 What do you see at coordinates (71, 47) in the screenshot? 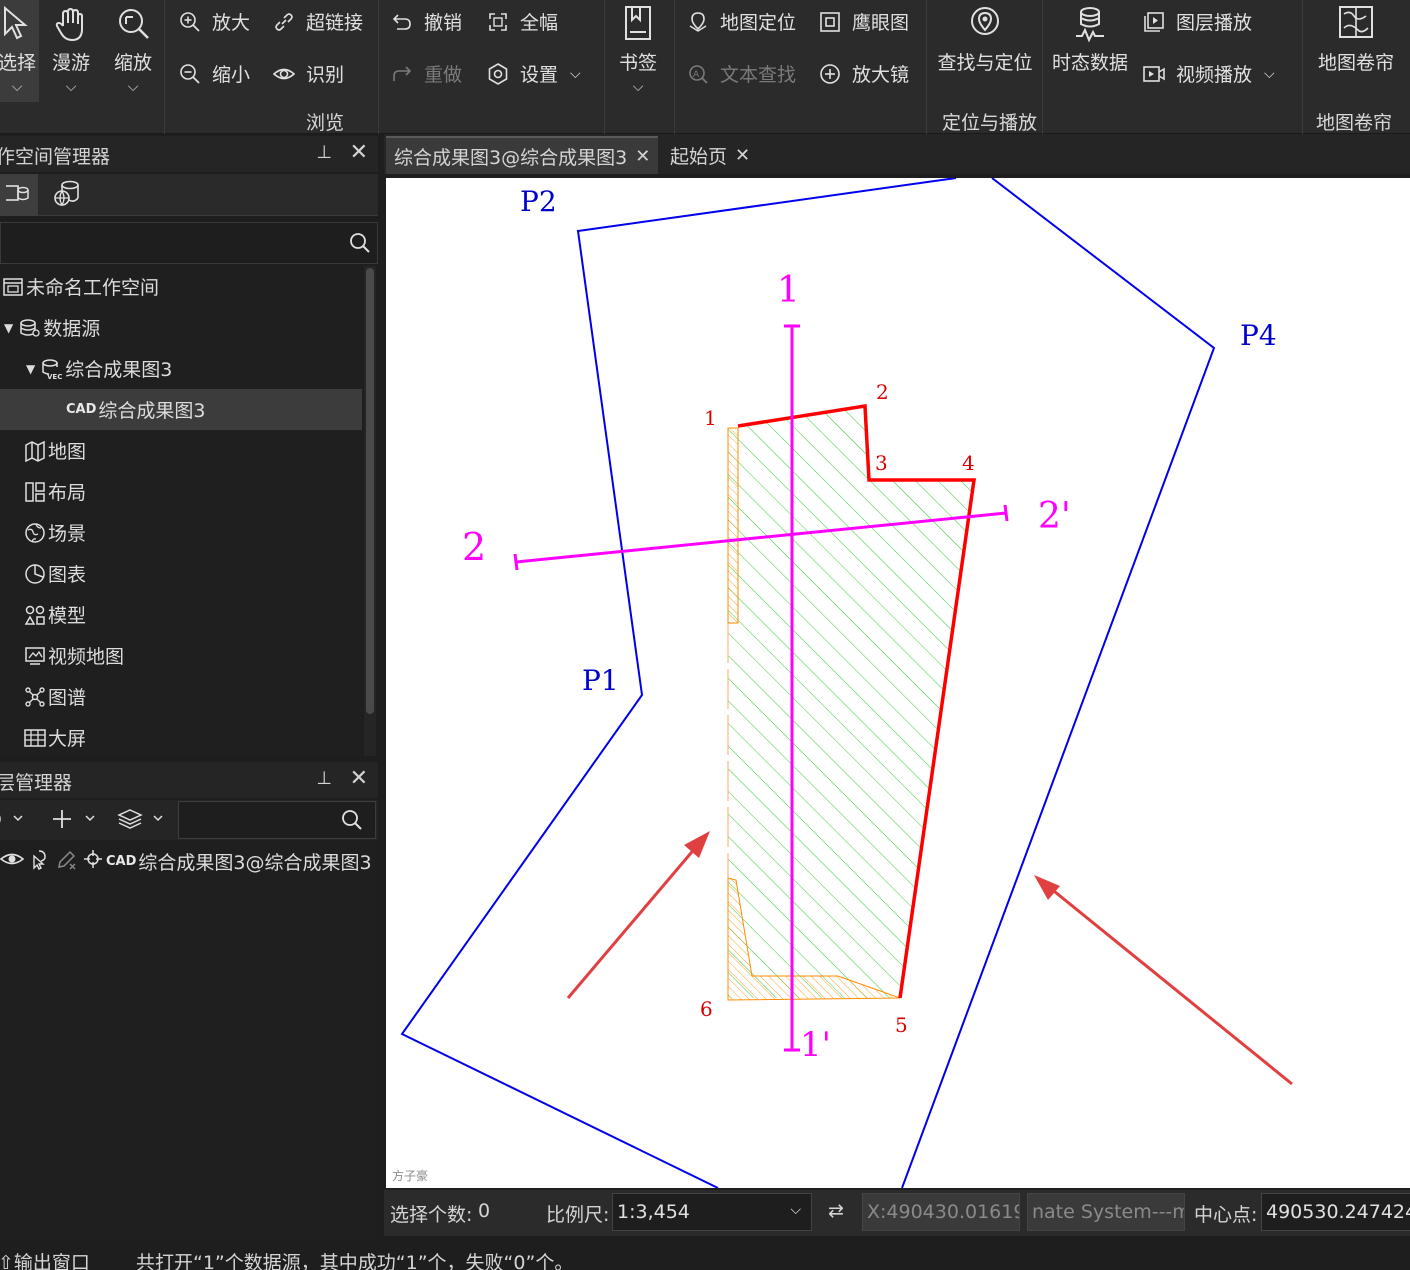
I see `pan-button: 漫游 ⌵` at bounding box center [71, 47].